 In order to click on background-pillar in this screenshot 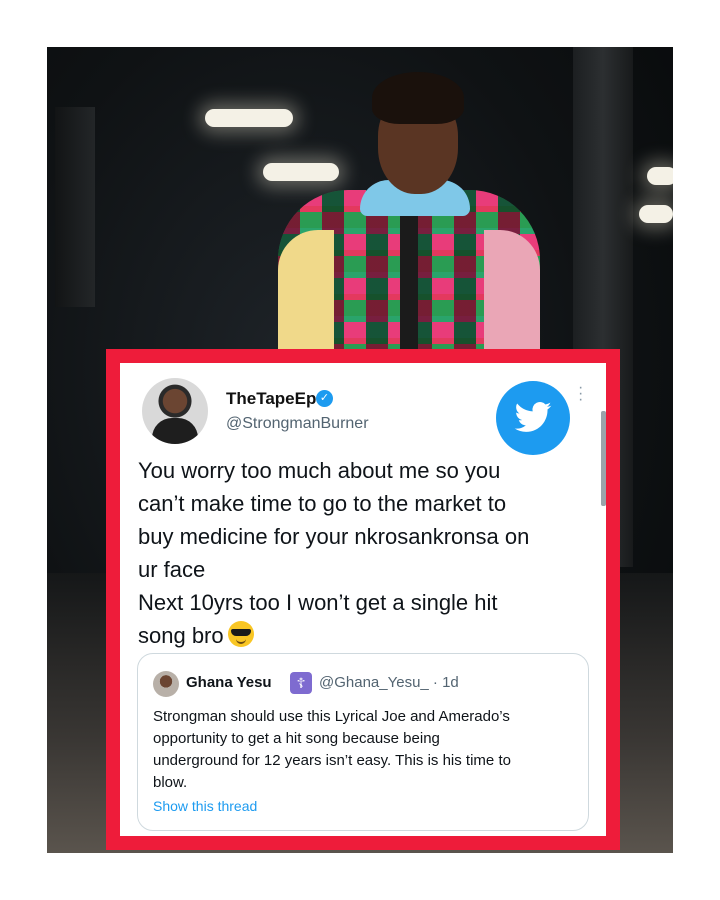, I will do `click(75, 207)`.